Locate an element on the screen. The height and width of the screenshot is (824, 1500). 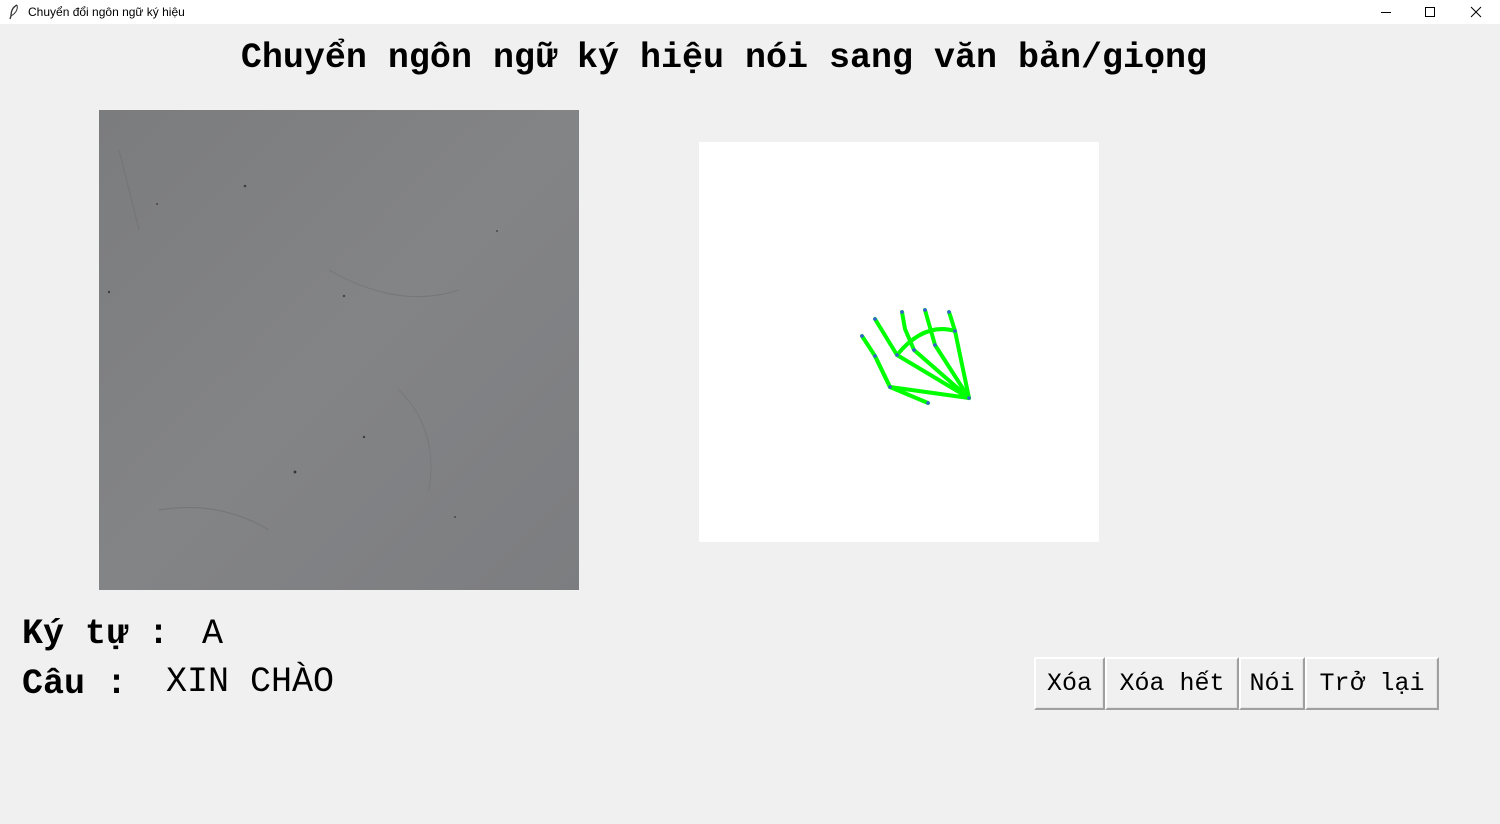
character-label: Ký tự : is located at coordinates (96, 634).